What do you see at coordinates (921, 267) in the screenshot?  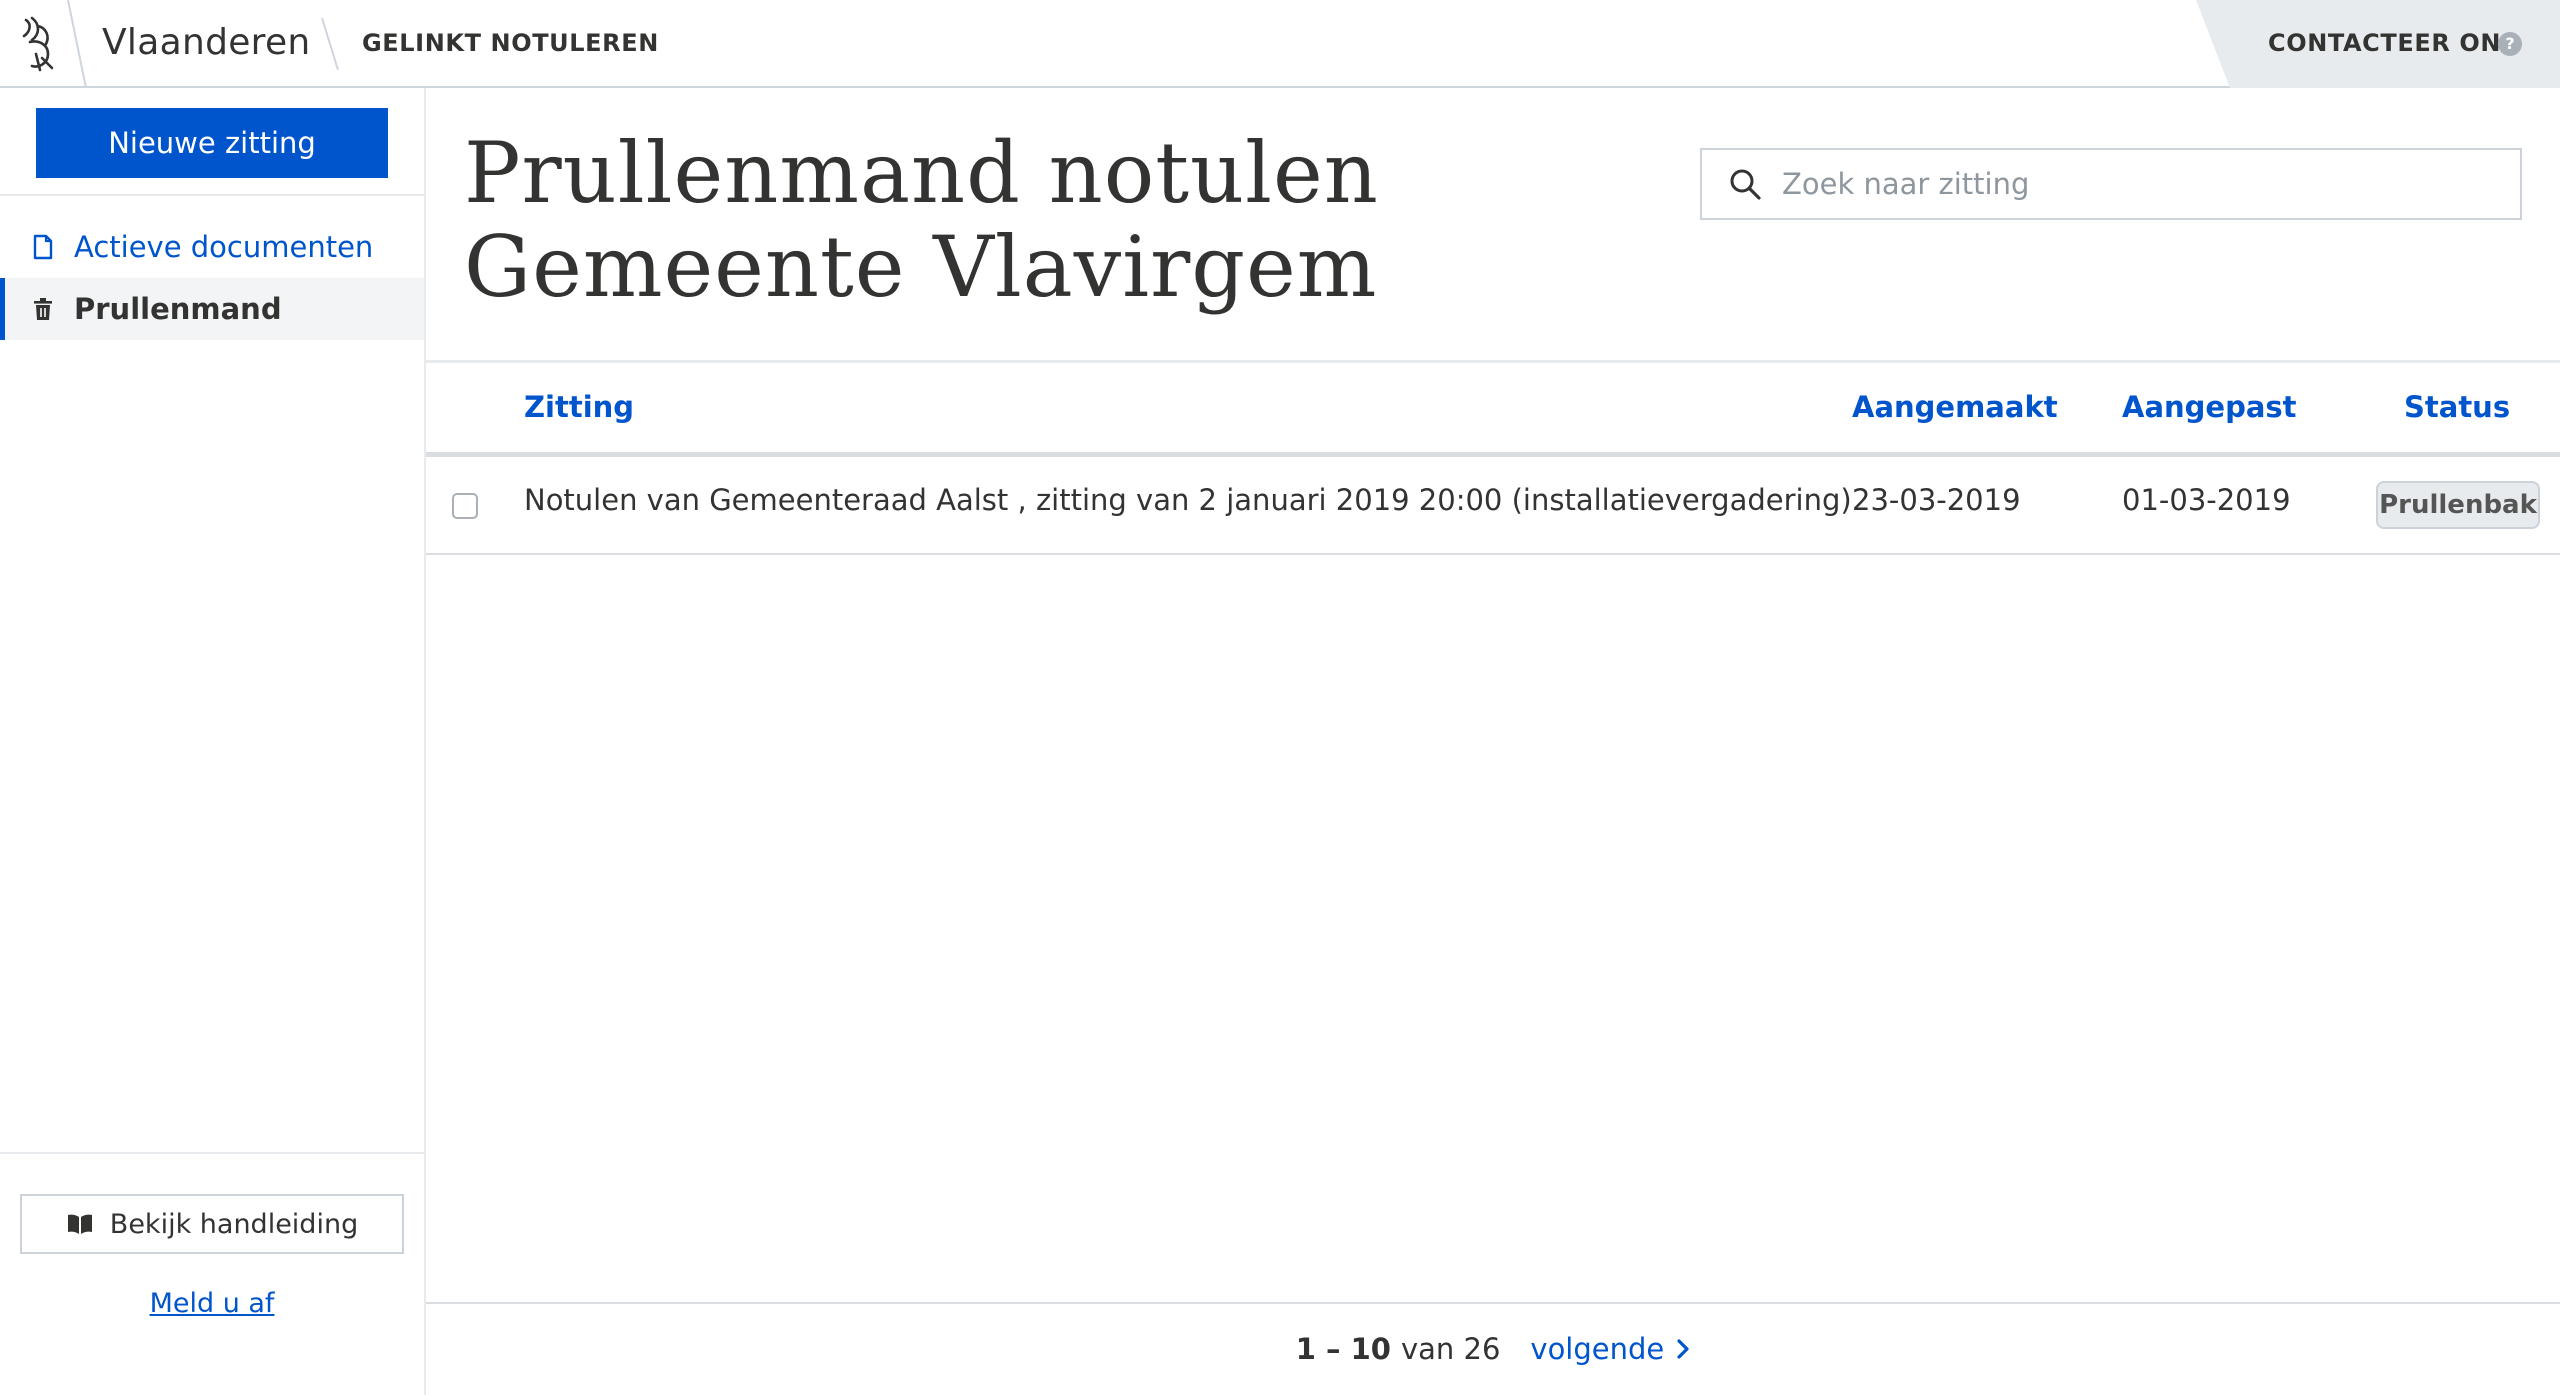 I see `page-title-line2: Gemeente Vlavirgem` at bounding box center [921, 267].